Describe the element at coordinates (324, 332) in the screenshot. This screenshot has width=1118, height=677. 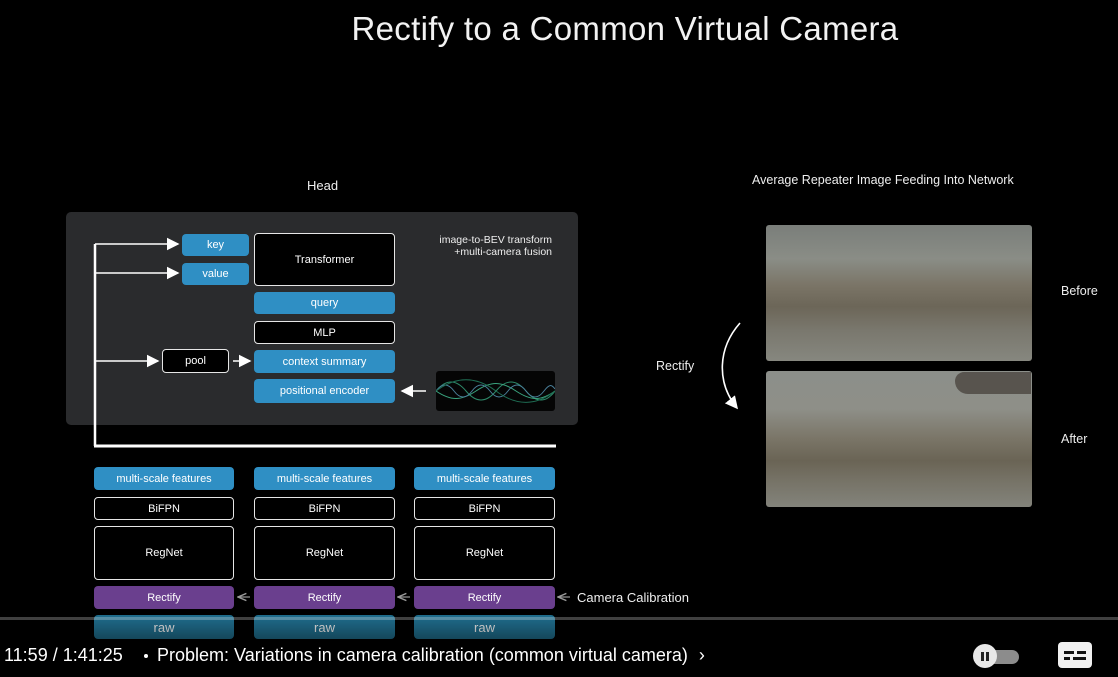
I see `mlp-block: MLP` at that location.